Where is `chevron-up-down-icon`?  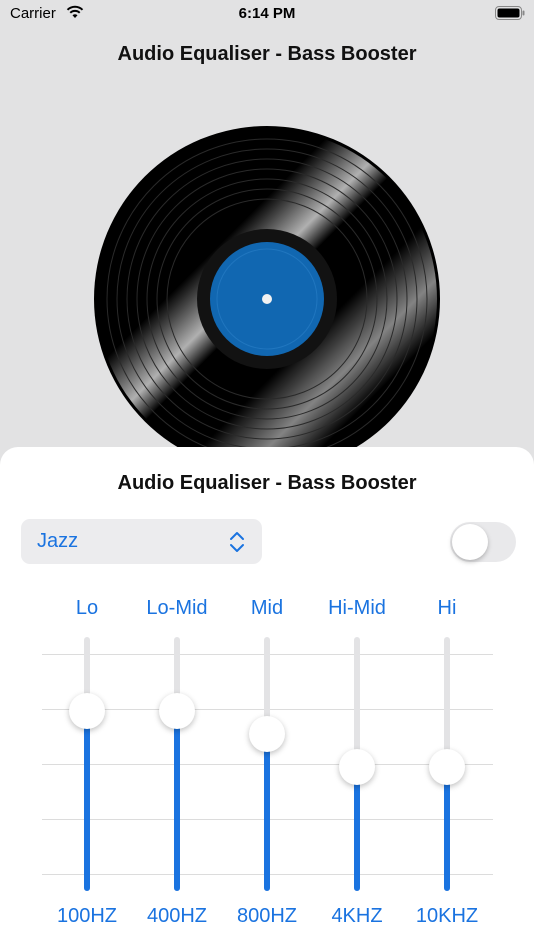
chevron-up-down-icon is located at coordinates (237, 542).